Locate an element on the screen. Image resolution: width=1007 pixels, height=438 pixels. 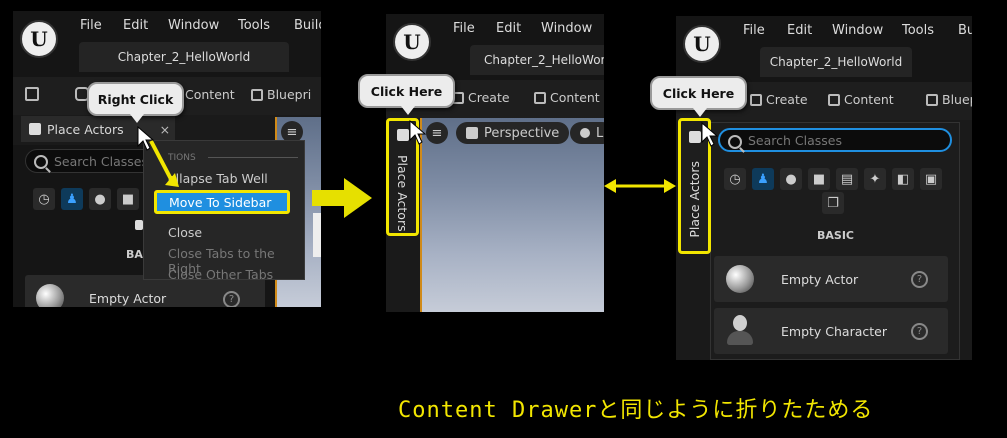
right-click-callout: Right Click is located at coordinates (135, 102).